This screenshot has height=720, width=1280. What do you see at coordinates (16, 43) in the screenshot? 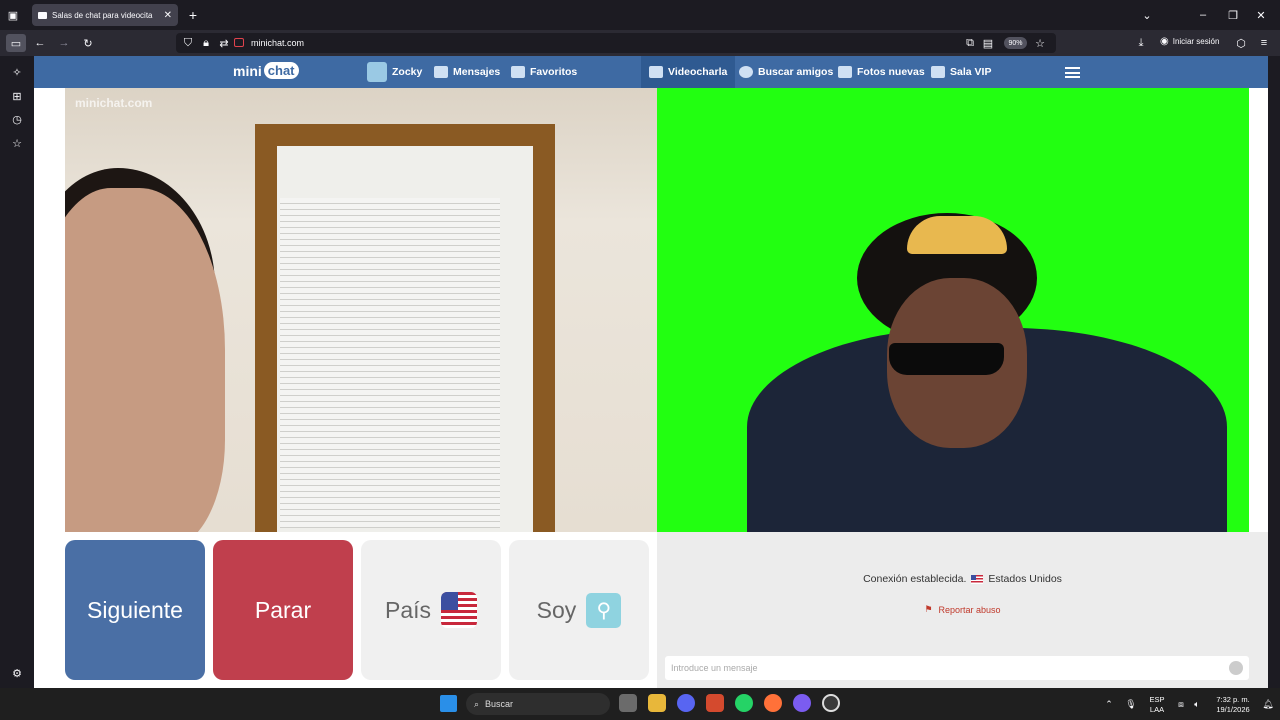
I see `sidebar-toggle-icon: ▭` at bounding box center [16, 43].